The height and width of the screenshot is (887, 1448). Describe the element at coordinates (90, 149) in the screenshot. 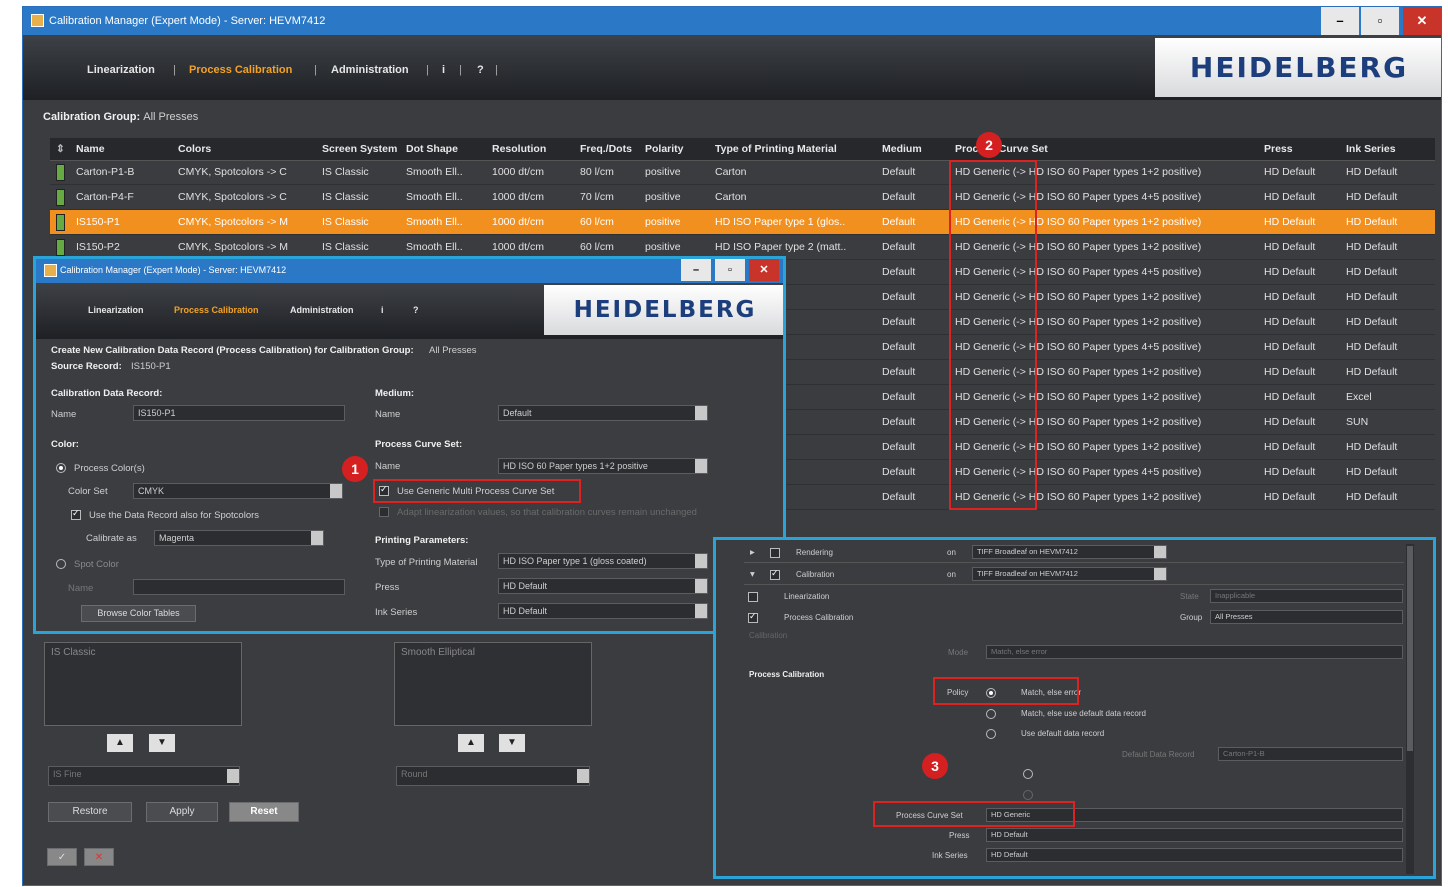

I see `col-header-name: Name` at that location.